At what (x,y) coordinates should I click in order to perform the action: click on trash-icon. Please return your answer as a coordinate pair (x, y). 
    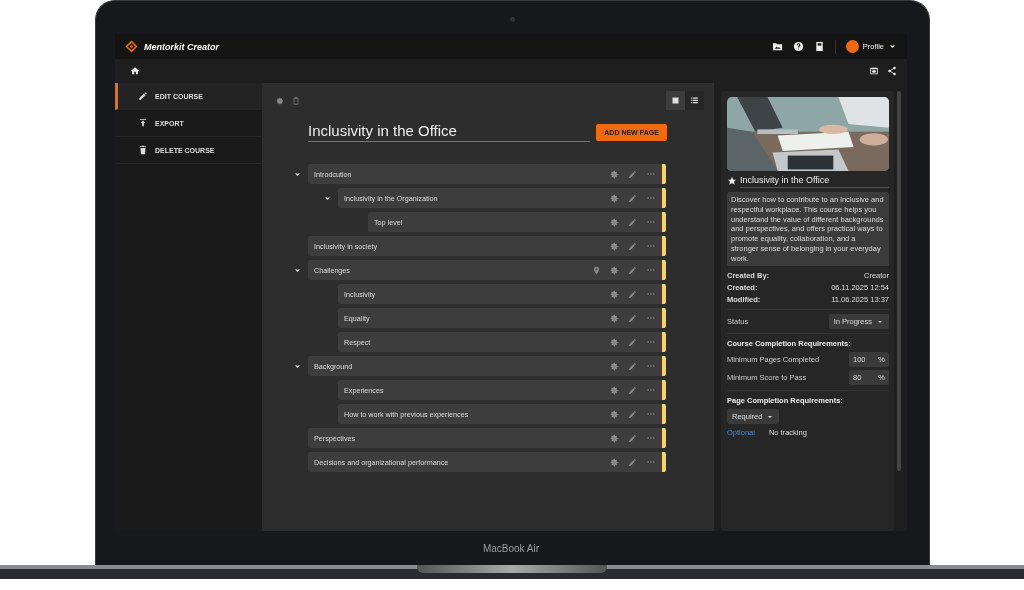
    Looking at the image, I should click on (143, 150).